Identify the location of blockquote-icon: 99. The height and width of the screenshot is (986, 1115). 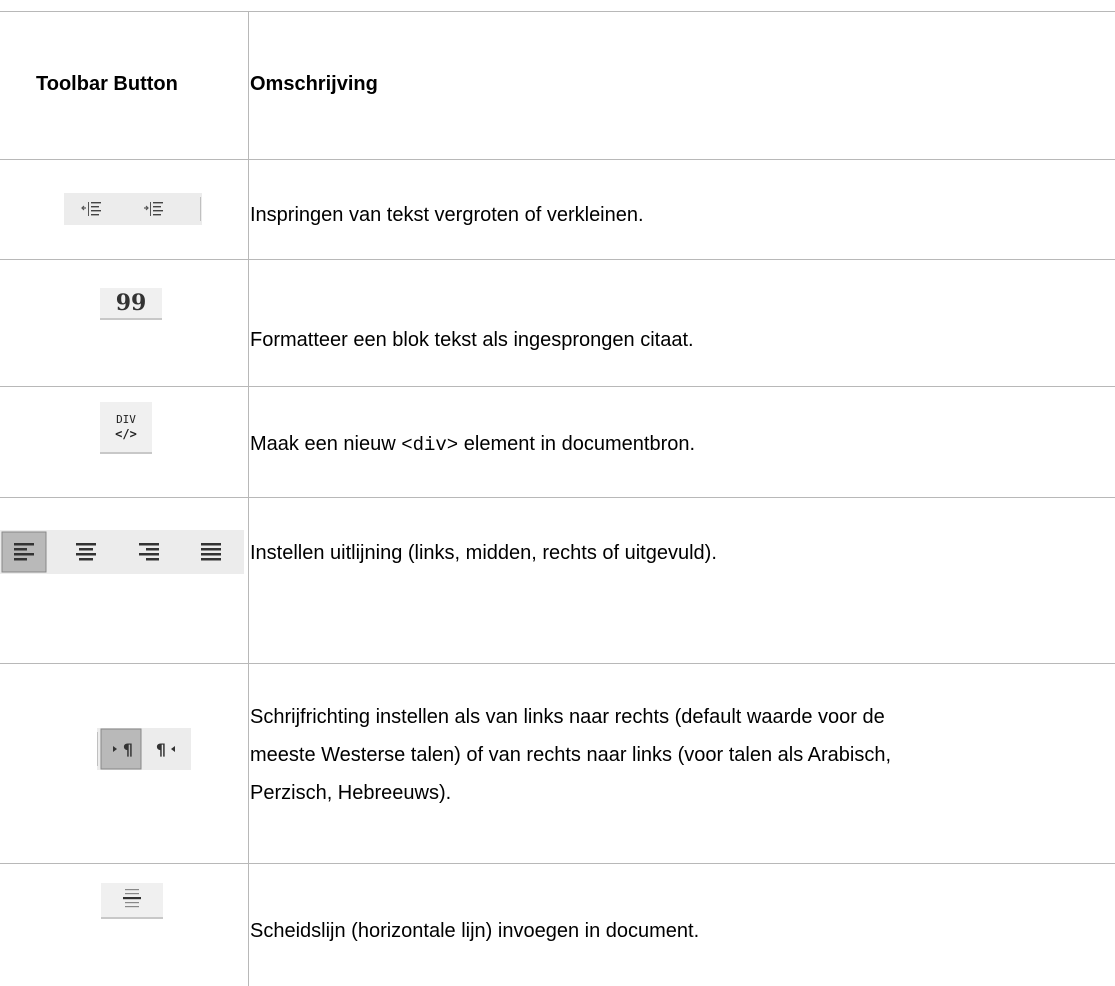
(131, 304).